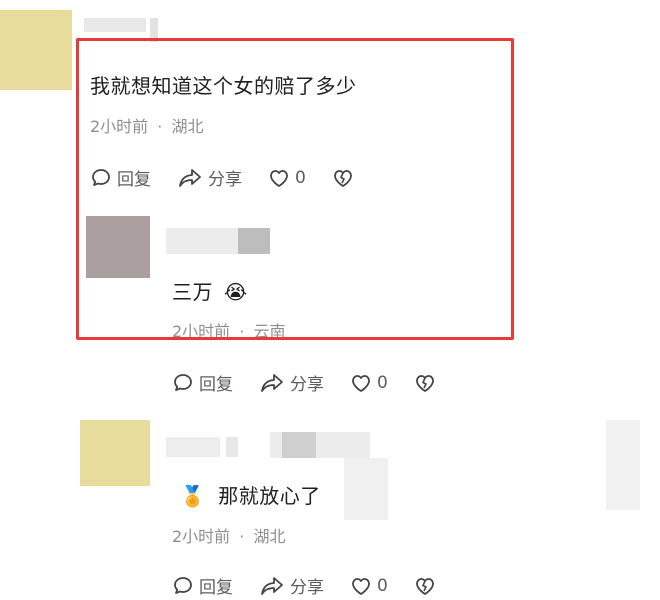 The height and width of the screenshot is (600, 660). What do you see at coordinates (201, 536) in the screenshot?
I see `reply-time: 2小时前` at bounding box center [201, 536].